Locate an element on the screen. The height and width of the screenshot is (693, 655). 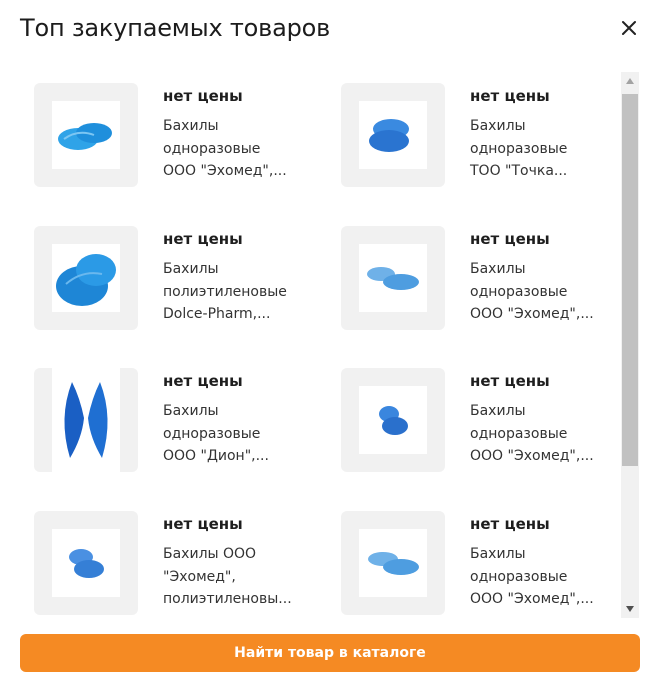
find-in-catalog-button: Найти товар в каталоге is located at coordinates (330, 653).